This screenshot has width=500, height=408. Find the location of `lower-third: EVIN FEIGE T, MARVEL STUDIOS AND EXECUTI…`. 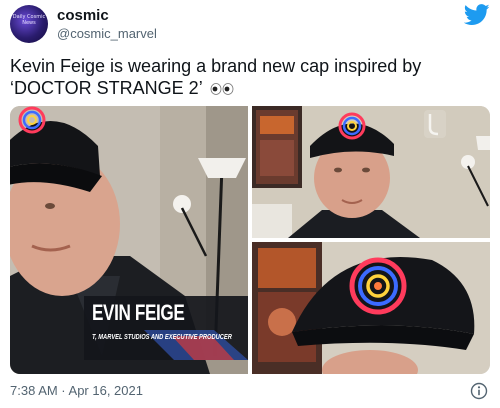

lower-third: EVIN FEIGE T, MARVEL STUDIOS AND EXECUTI… is located at coordinates (166, 328).